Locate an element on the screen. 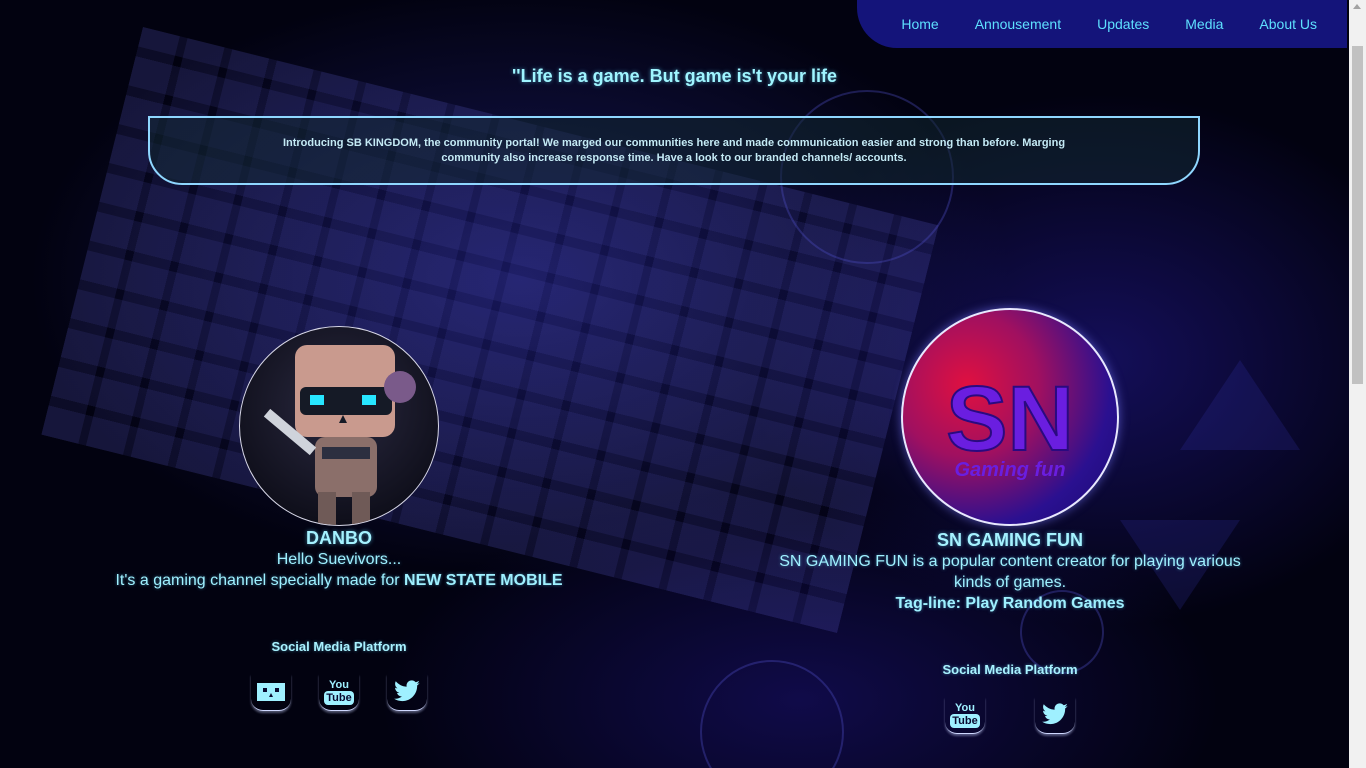 This screenshot has width=1366, height=768. svg-text: SN is located at coordinates (1010, 419).